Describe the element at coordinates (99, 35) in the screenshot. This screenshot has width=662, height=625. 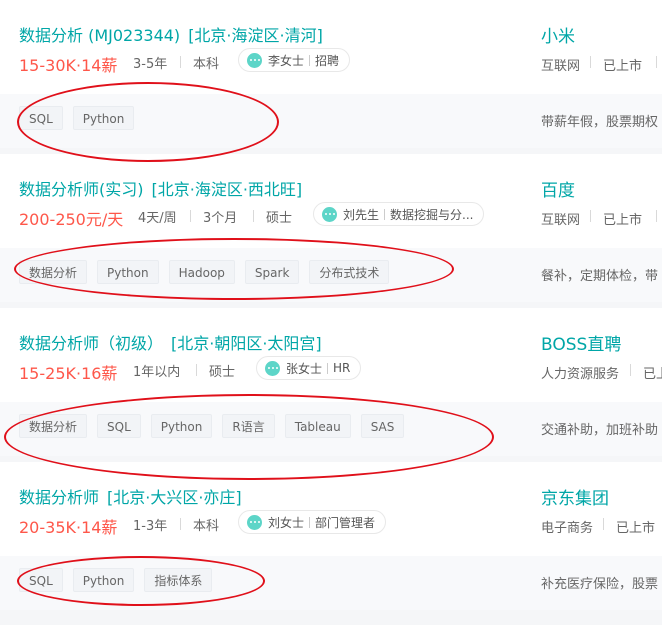
I see `job-title: 数据分析 (MJ023344)` at that location.